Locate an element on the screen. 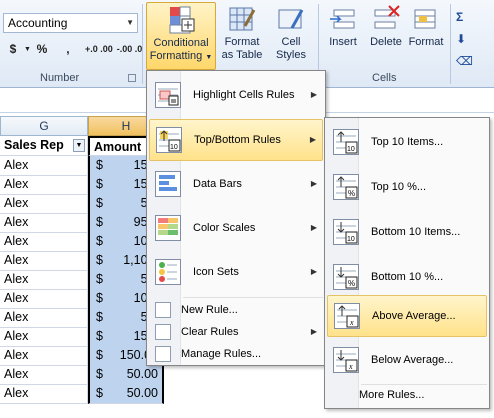 The height and width of the screenshot is (418, 494). decrease-decimal-button: -.00 .0 is located at coordinates (130, 49).